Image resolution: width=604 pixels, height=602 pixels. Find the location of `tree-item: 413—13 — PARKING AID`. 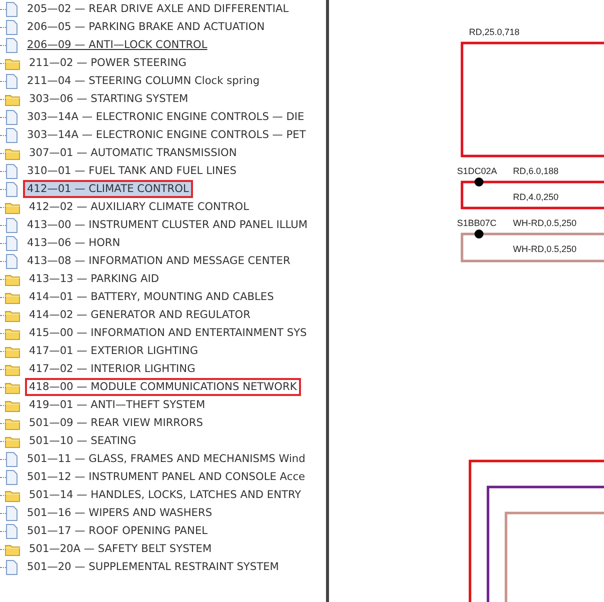

tree-item: 413—13 — PARKING AID is located at coordinates (94, 279).